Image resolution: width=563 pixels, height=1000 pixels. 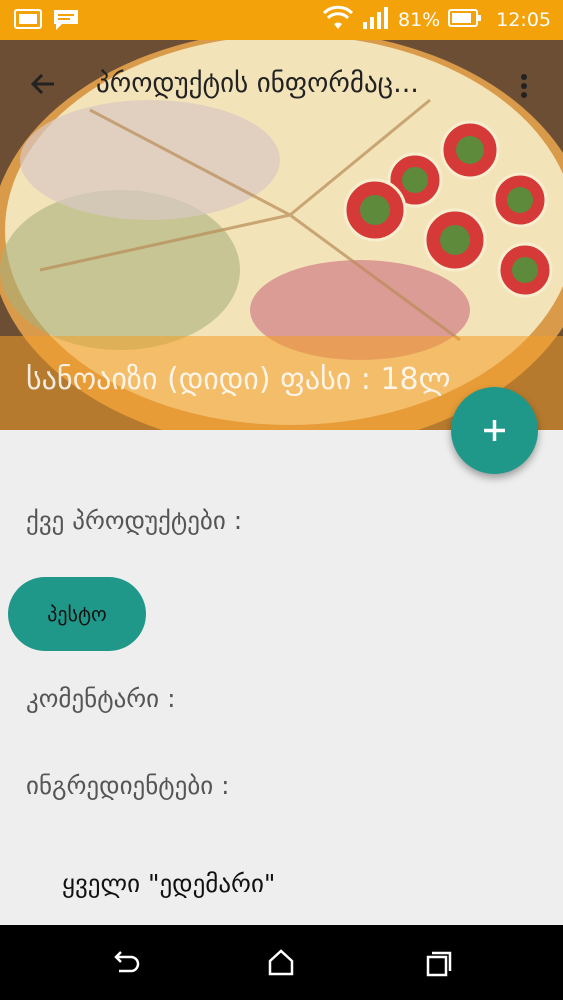 I want to click on wifi-icon, so click(x=338, y=20).